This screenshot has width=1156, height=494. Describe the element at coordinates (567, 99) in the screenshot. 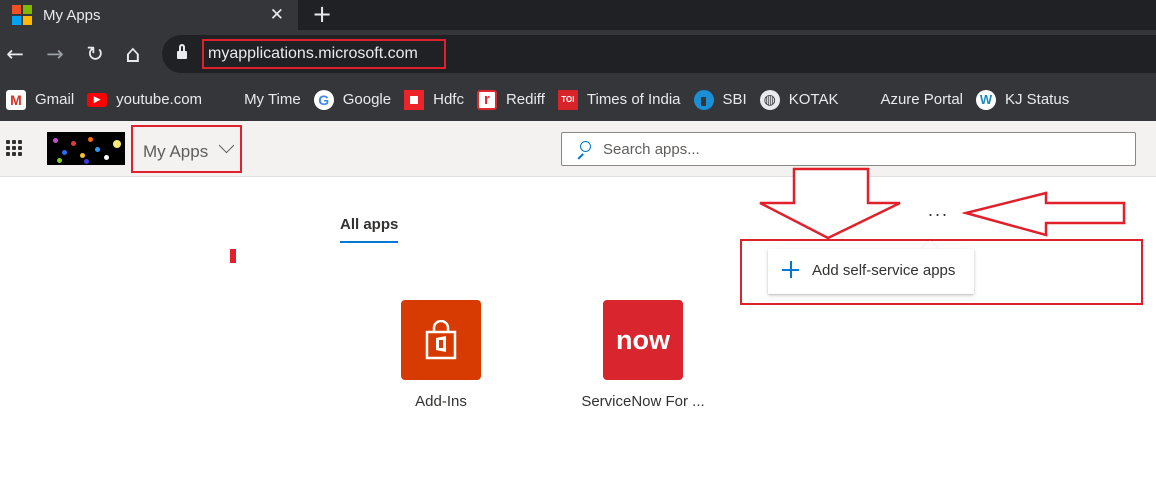

I see `toi-icon: TOI` at that location.